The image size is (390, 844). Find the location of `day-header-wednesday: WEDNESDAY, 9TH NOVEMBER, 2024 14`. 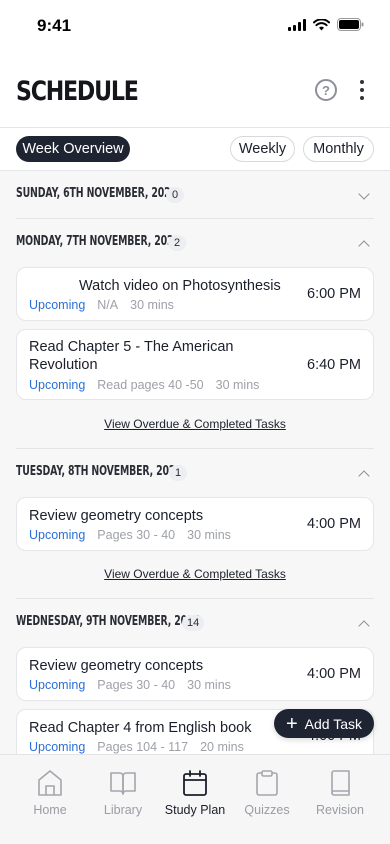

day-header-wednesday: WEDNESDAY, 9TH NOVEMBER, 2024 14 is located at coordinates (195, 623).